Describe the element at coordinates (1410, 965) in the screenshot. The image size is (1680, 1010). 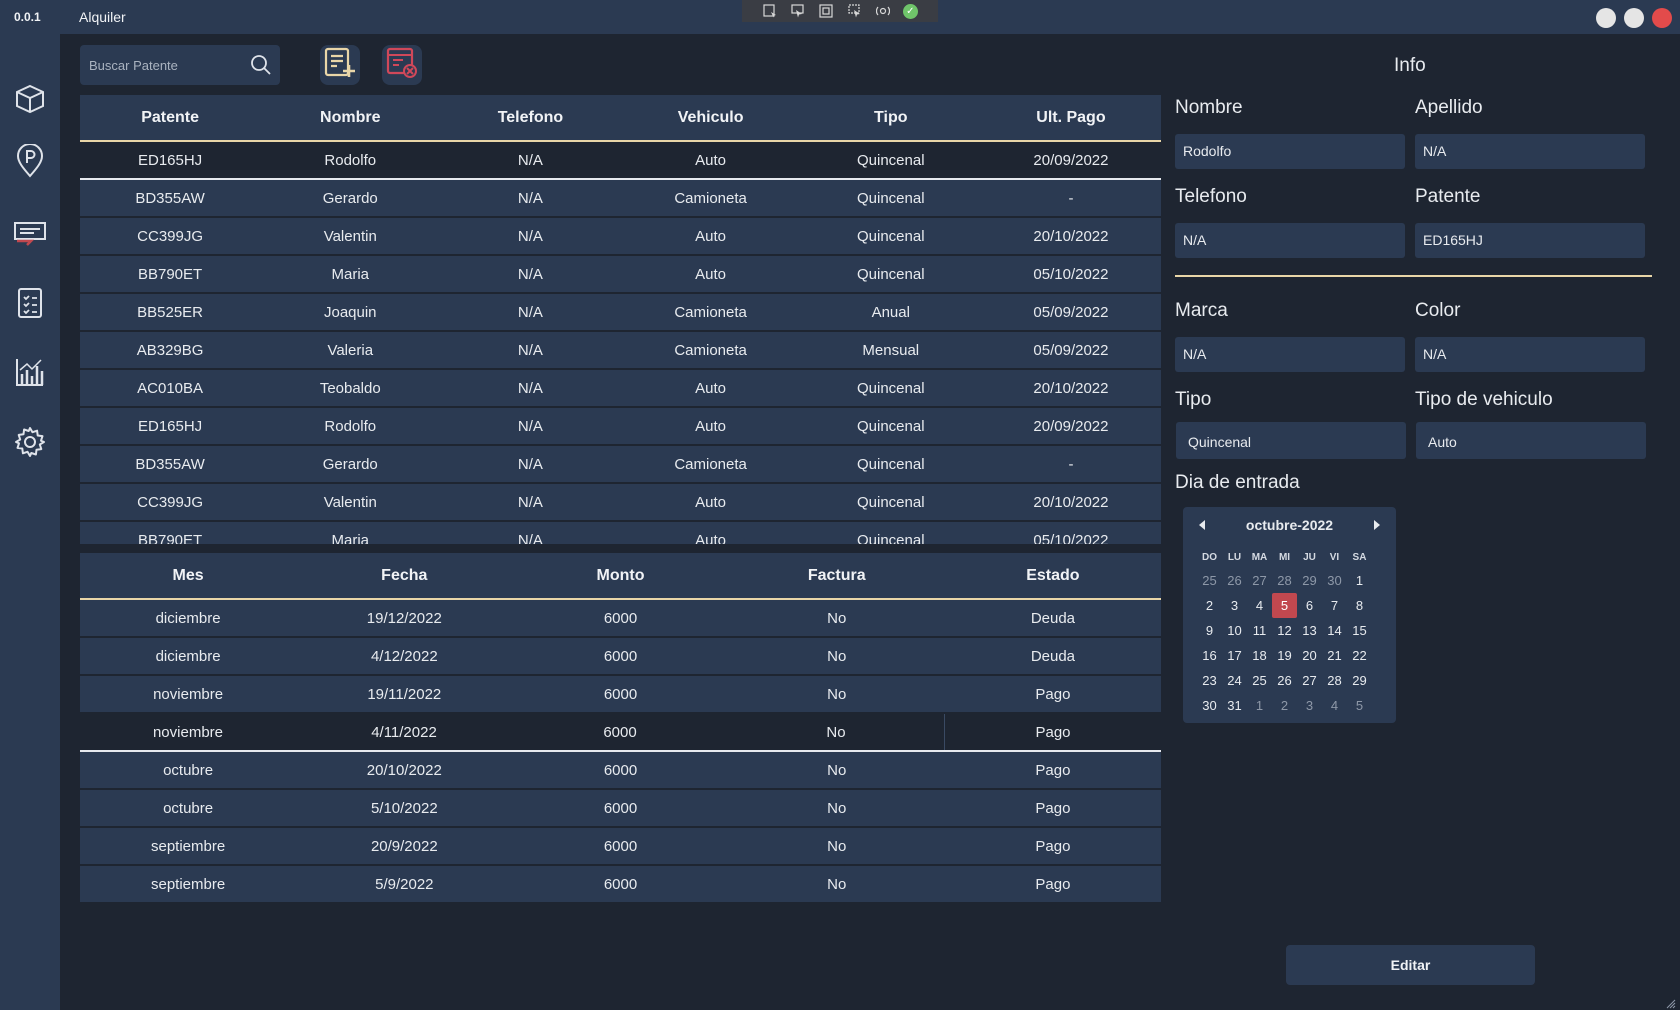
I see `edit-button: Editar` at that location.